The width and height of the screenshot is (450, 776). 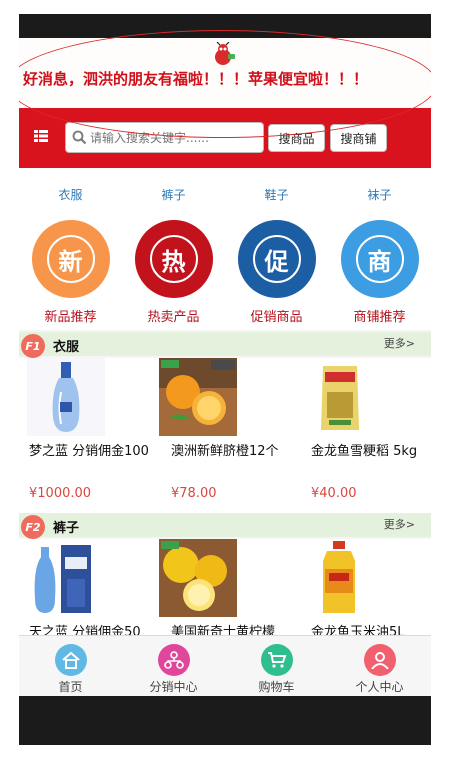 What do you see at coordinates (198, 397) in the screenshot?
I see `orange-image` at bounding box center [198, 397].